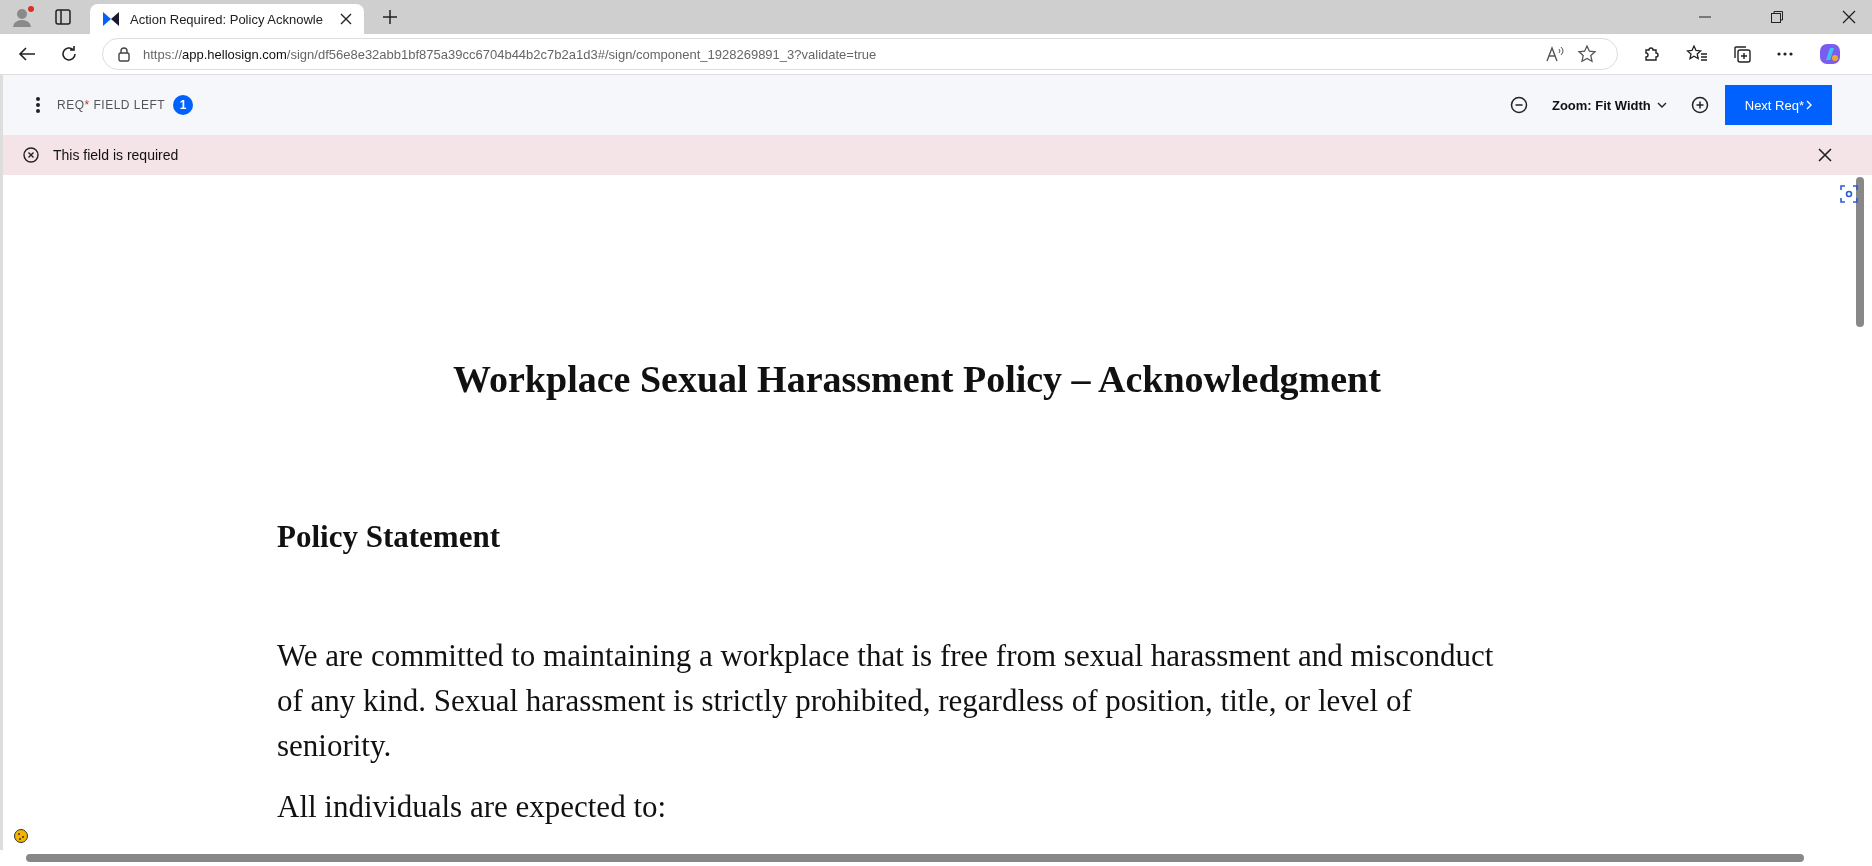 The image size is (1872, 866). I want to click on back-arrow-icon, so click(27, 54).